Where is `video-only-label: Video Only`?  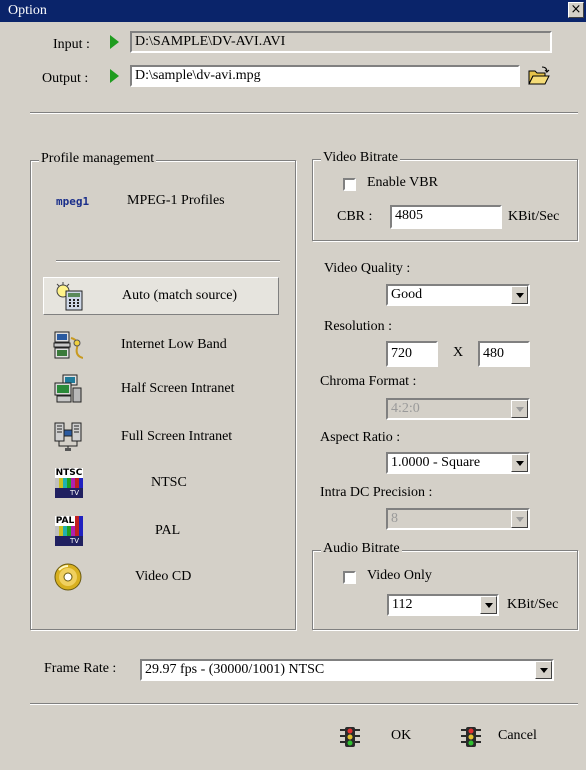 video-only-label: Video Only is located at coordinates (399, 575).